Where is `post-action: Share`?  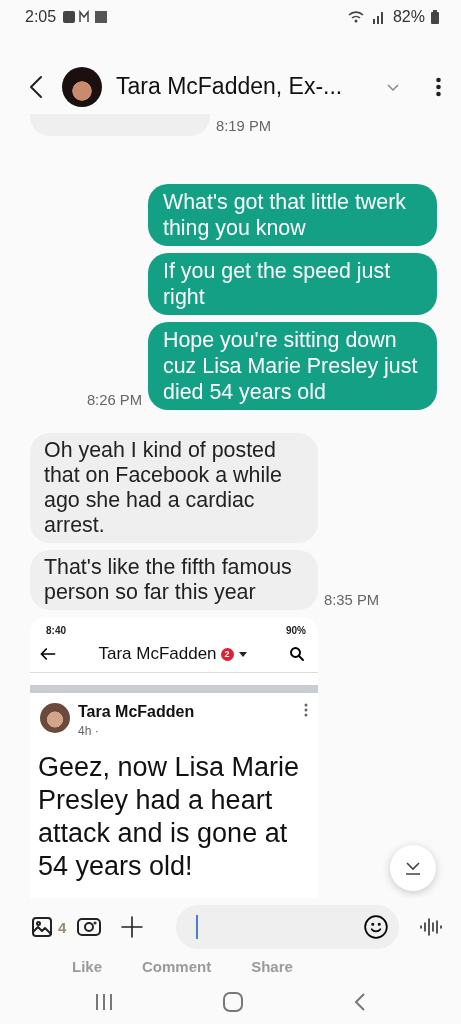
post-action: Share is located at coordinates (272, 966).